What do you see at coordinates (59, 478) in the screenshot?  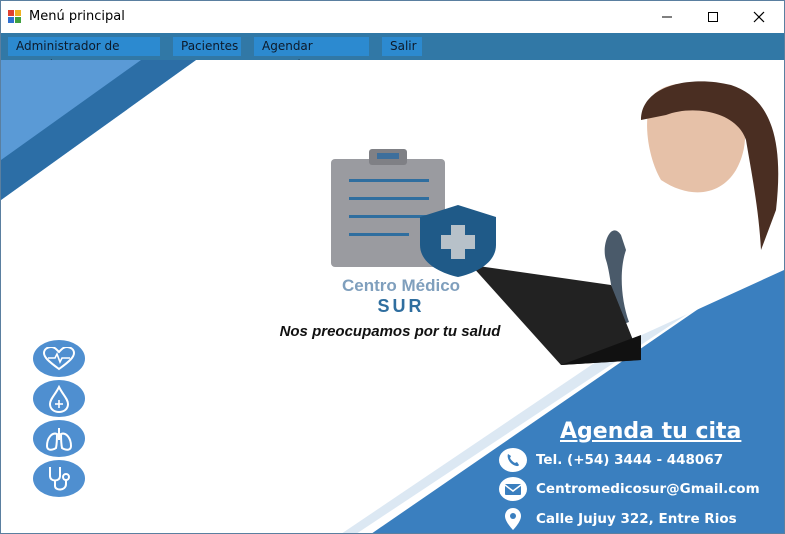 I see `stethoscope-icon` at bounding box center [59, 478].